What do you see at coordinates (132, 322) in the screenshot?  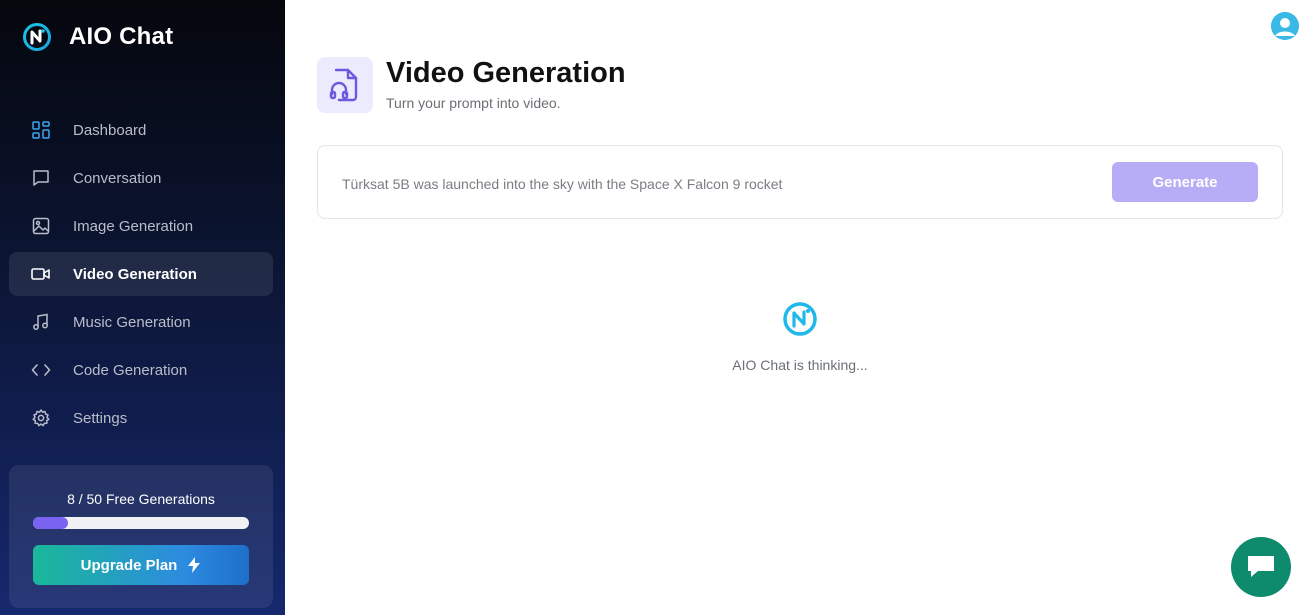 I see `sidebar-item-label: Music Generation` at bounding box center [132, 322].